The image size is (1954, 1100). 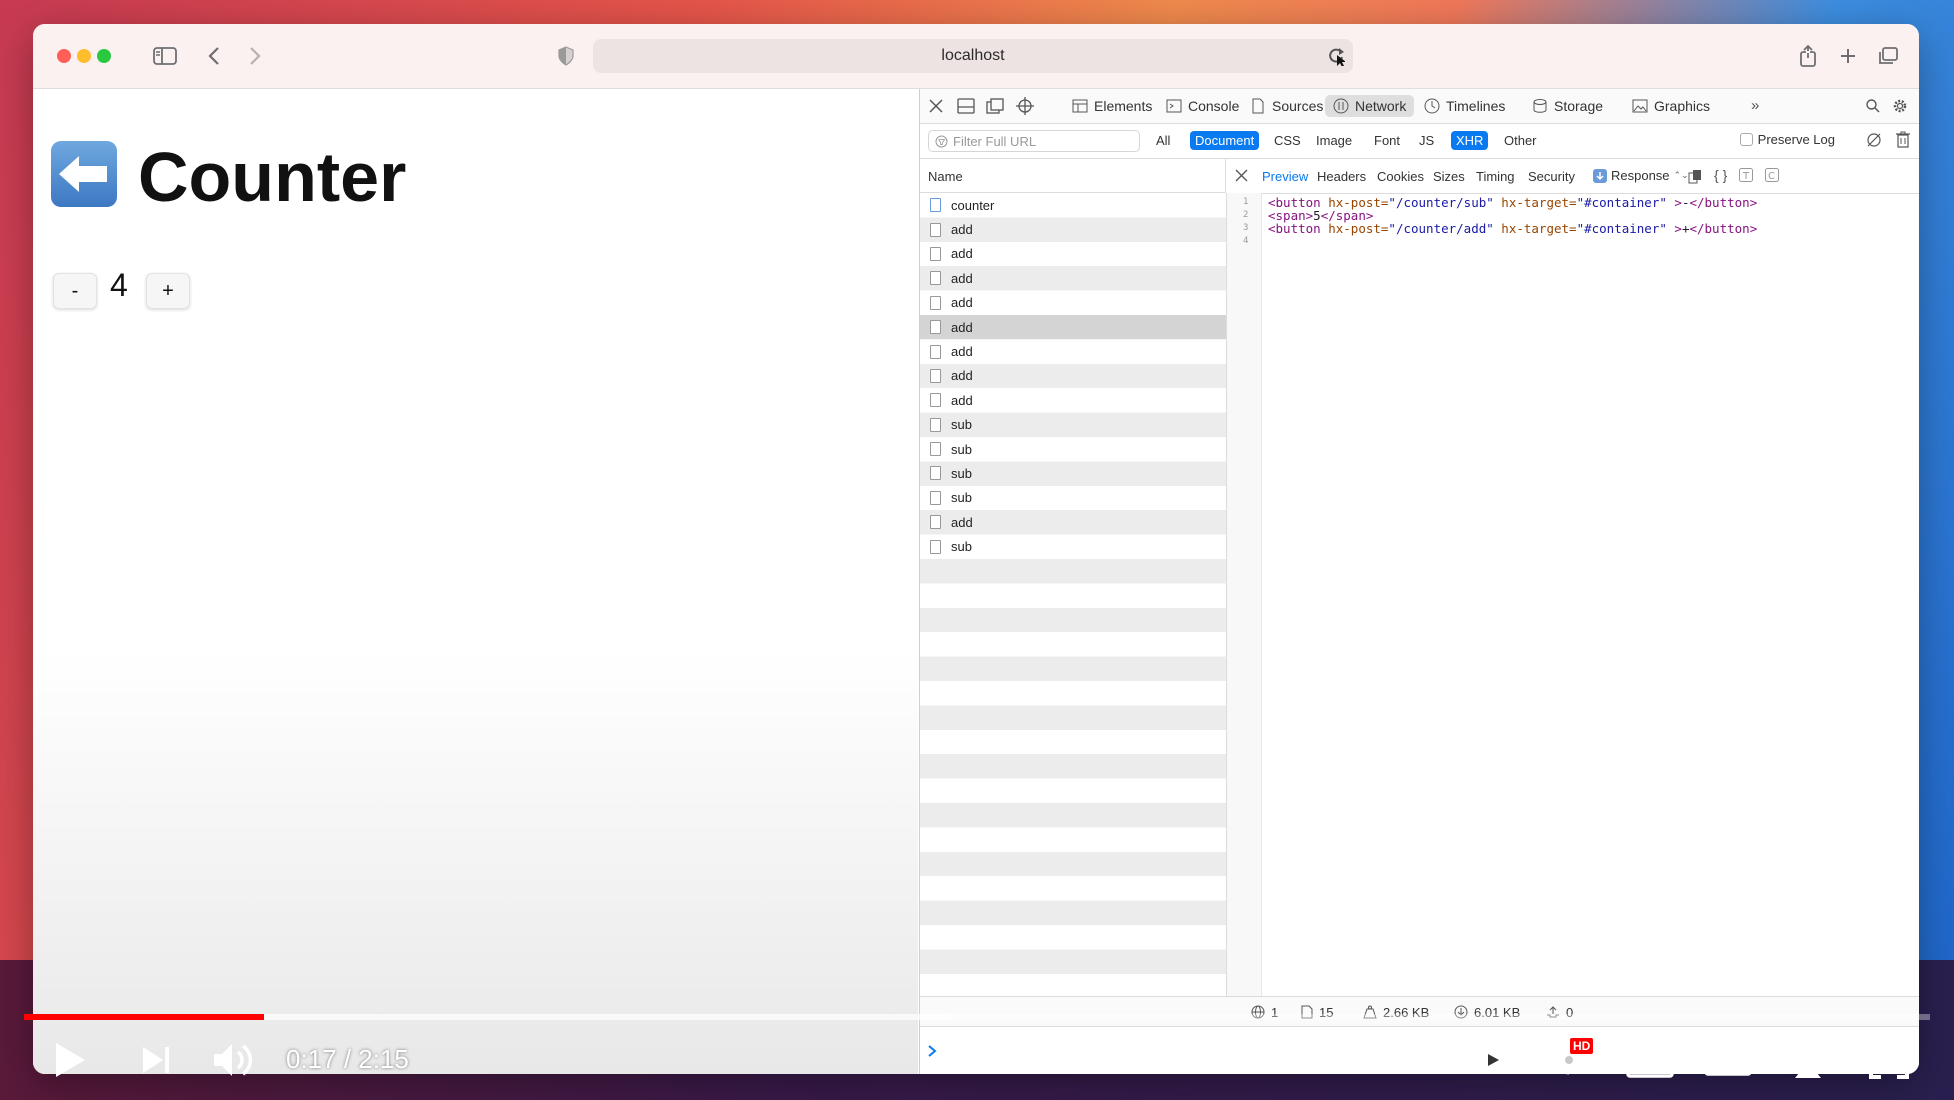 I want to click on tab-label: Storage, so click(x=1579, y=106).